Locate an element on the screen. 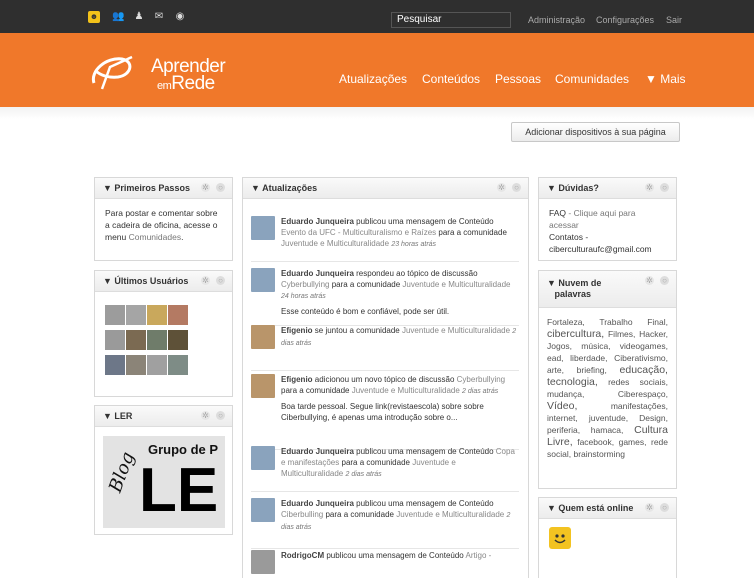 Image resolution: width=754 pixels, height=578 pixels. tag-link: ead, is located at coordinates (555, 358).